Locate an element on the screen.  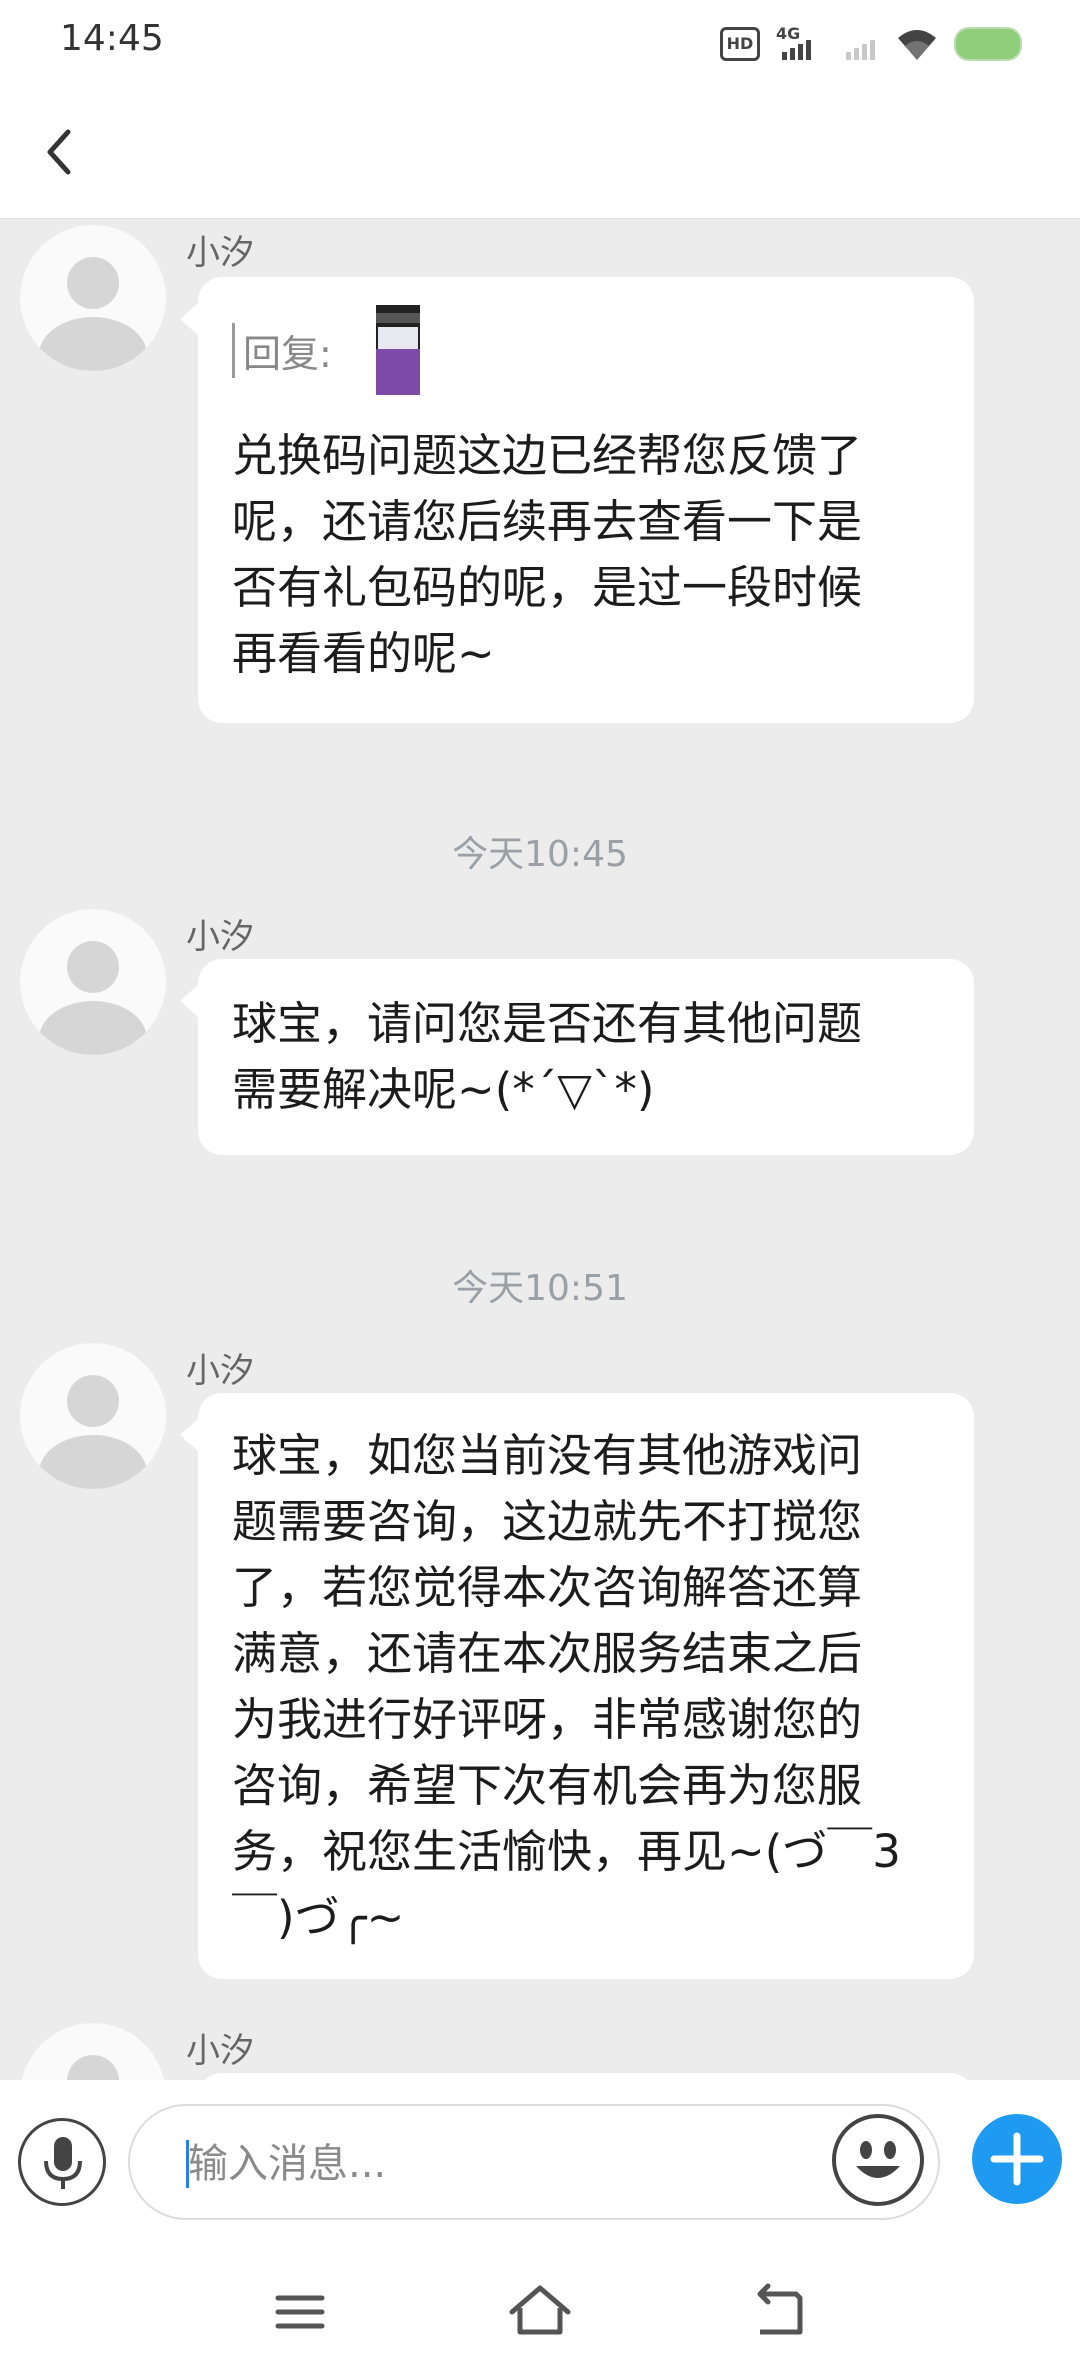
status-icons: HD 4G is located at coordinates (871, 44).